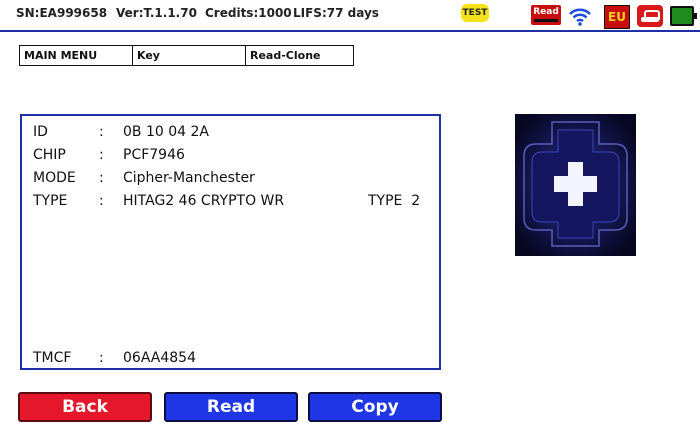  What do you see at coordinates (156, 13) in the screenshot?
I see `firmware-version: Ver:T.1.1.70` at bounding box center [156, 13].